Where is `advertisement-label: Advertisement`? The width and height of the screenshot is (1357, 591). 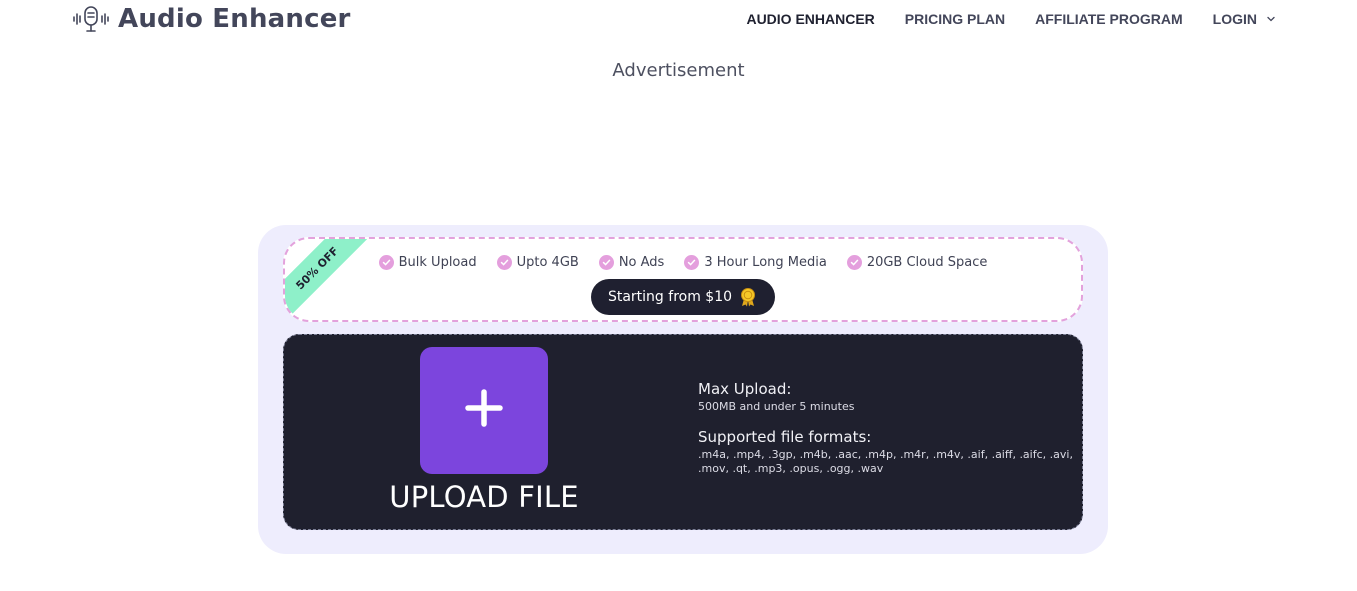
advertisement-label: Advertisement is located at coordinates (678, 70).